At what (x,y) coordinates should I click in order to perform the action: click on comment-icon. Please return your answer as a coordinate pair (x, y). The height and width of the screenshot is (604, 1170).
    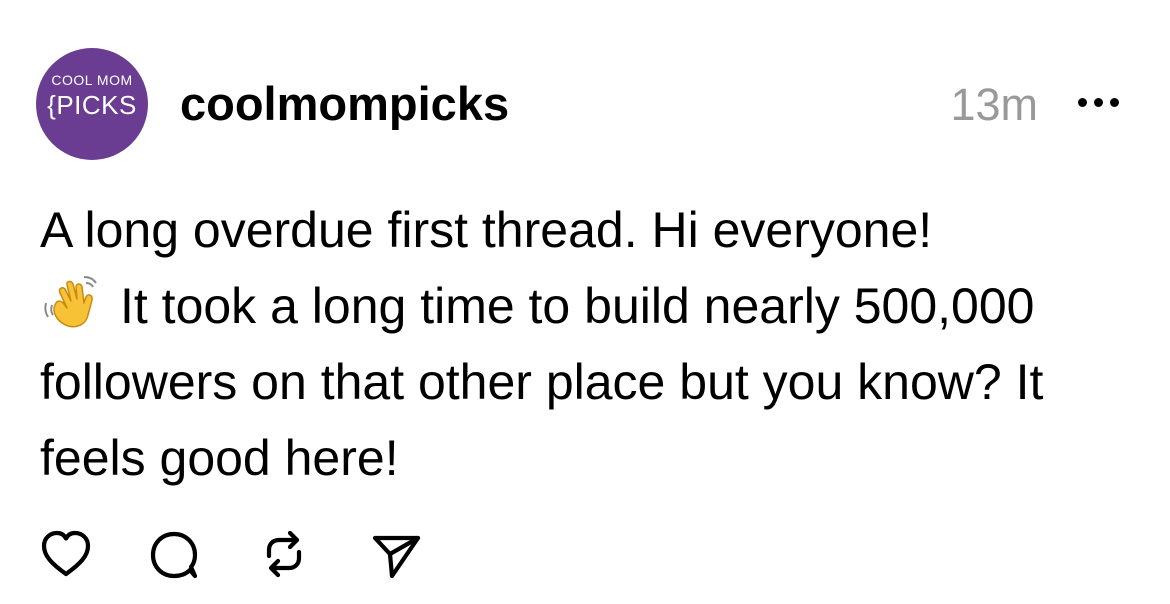
    Looking at the image, I should click on (174, 554).